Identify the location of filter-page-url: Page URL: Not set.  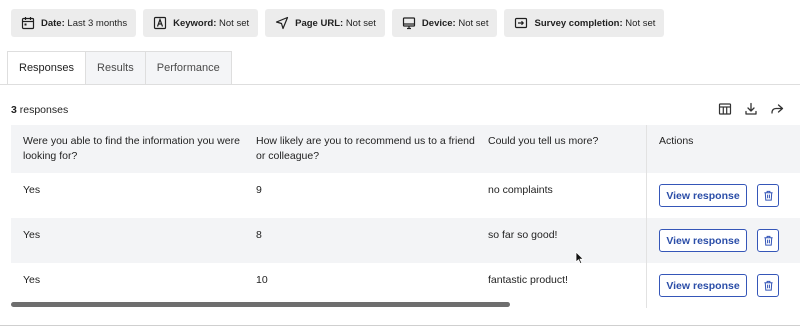
(325, 23).